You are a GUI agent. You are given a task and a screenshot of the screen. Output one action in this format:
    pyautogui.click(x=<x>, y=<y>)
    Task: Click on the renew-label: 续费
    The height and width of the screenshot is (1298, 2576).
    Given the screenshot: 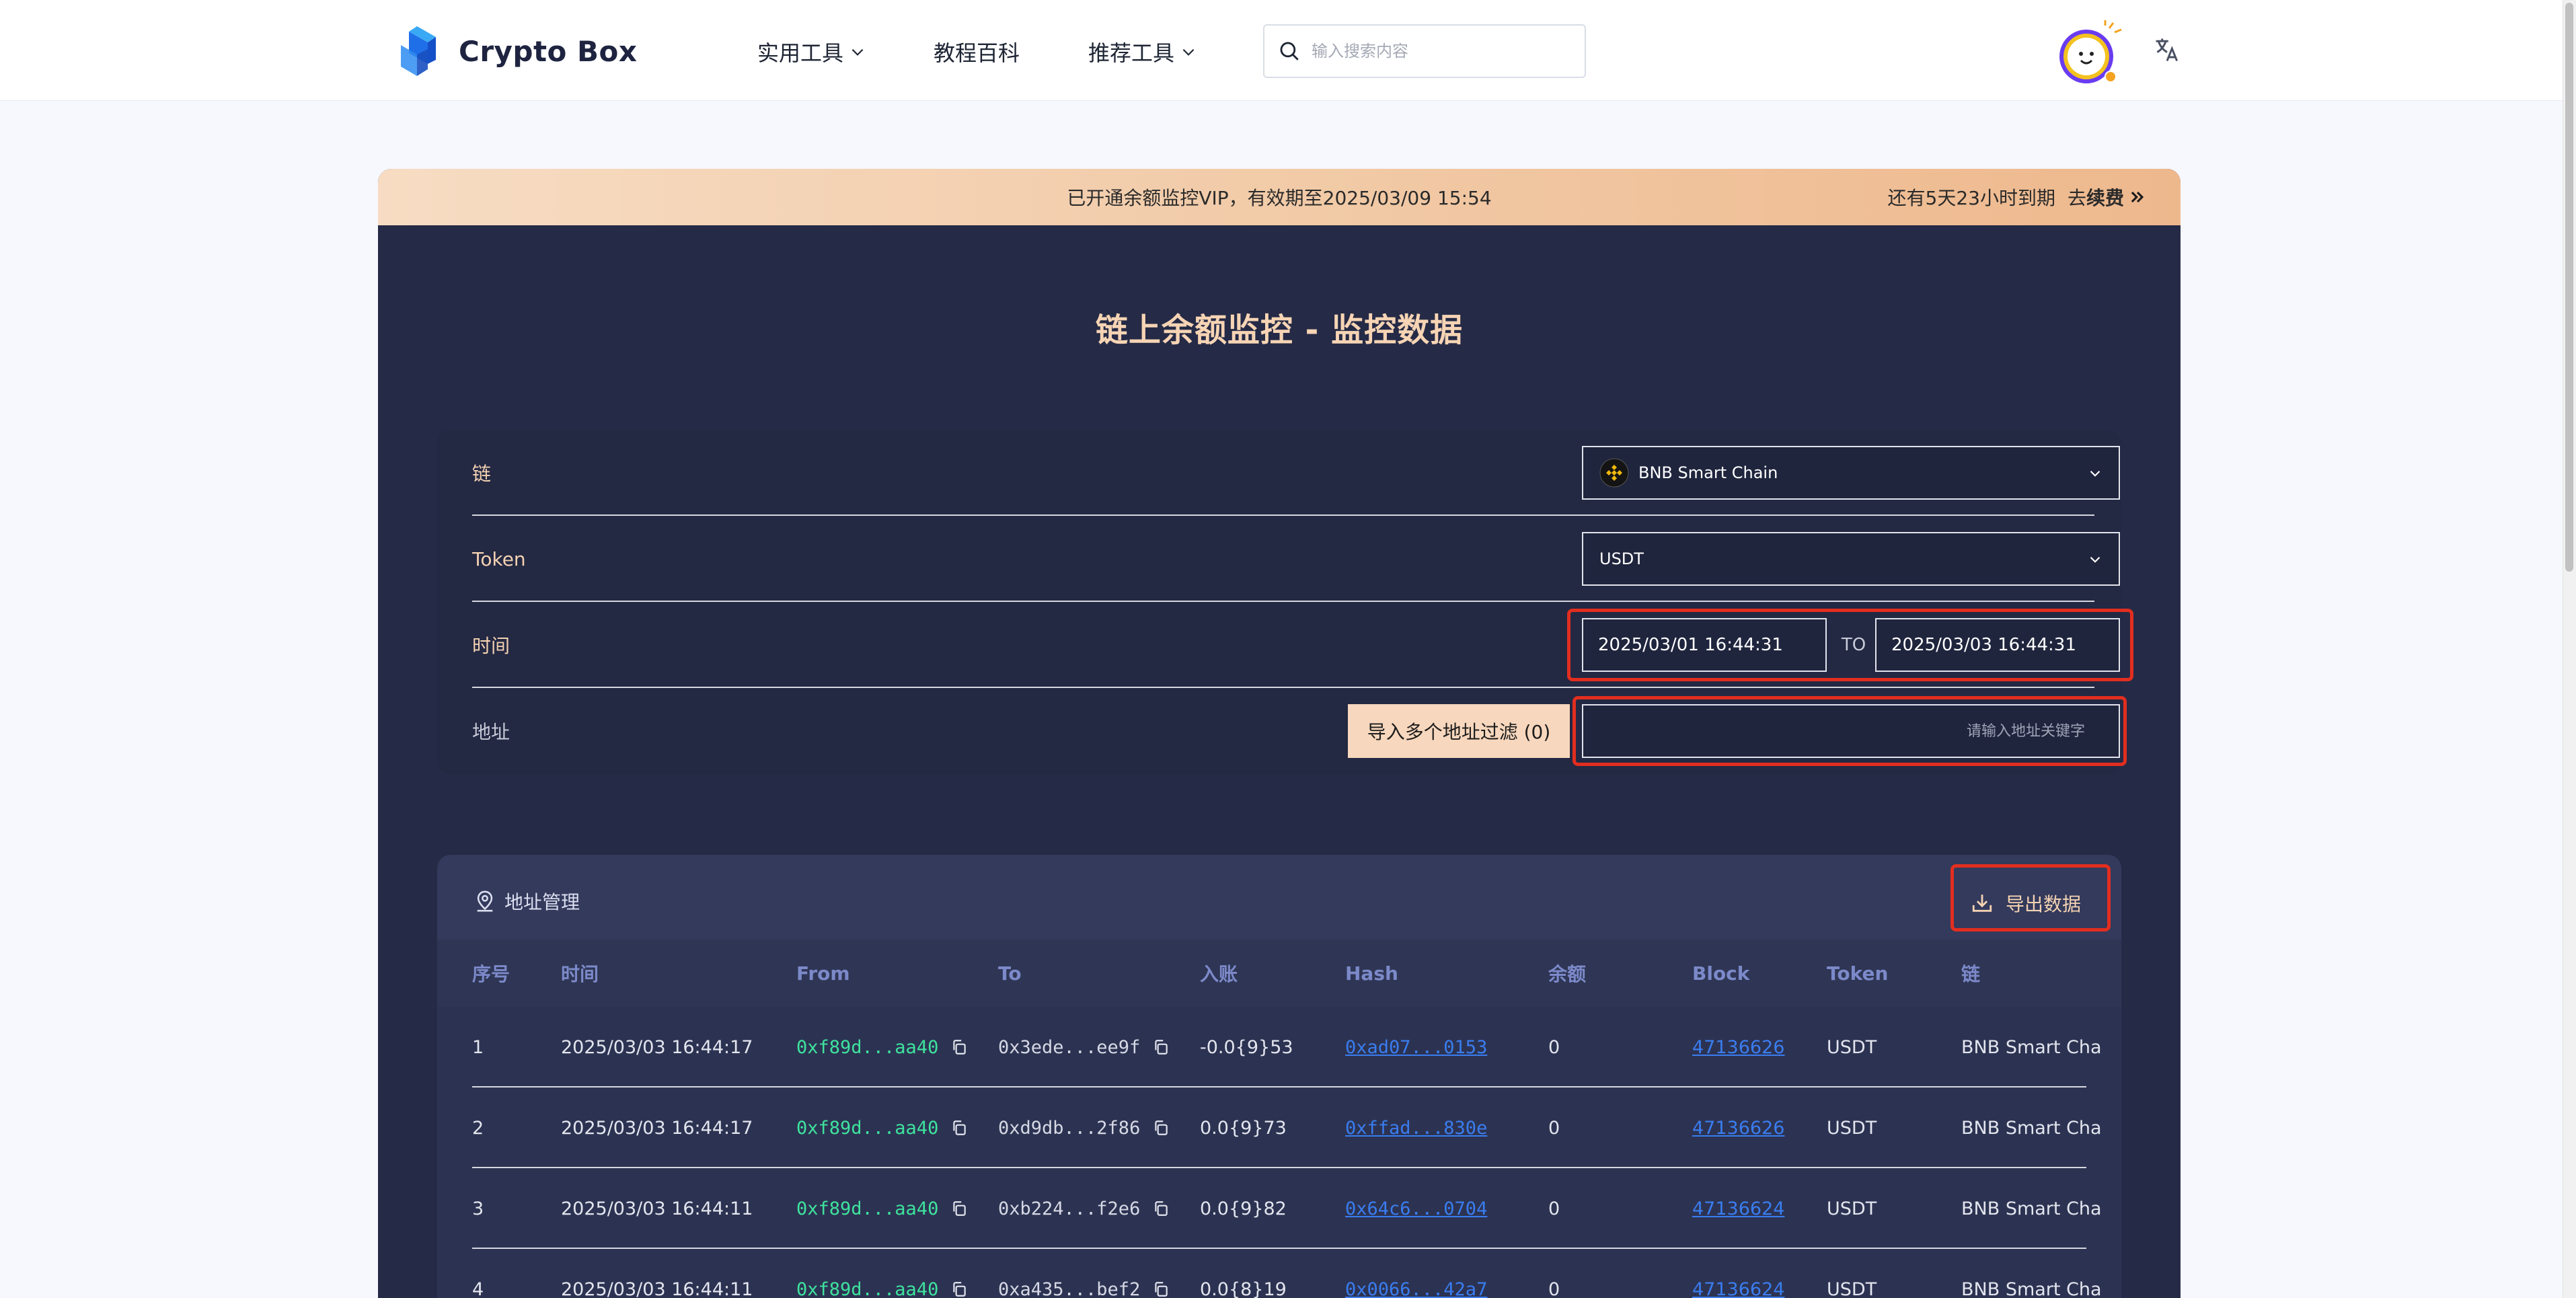 What is the action you would take?
    pyautogui.click(x=2105, y=198)
    